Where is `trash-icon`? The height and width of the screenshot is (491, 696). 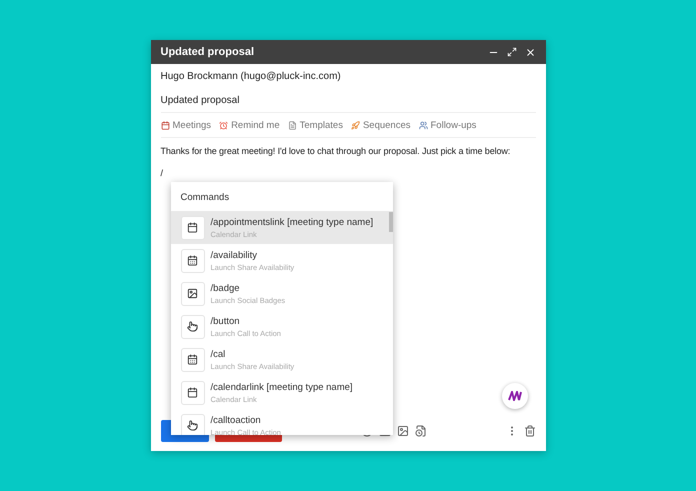
trash-icon is located at coordinates (530, 431).